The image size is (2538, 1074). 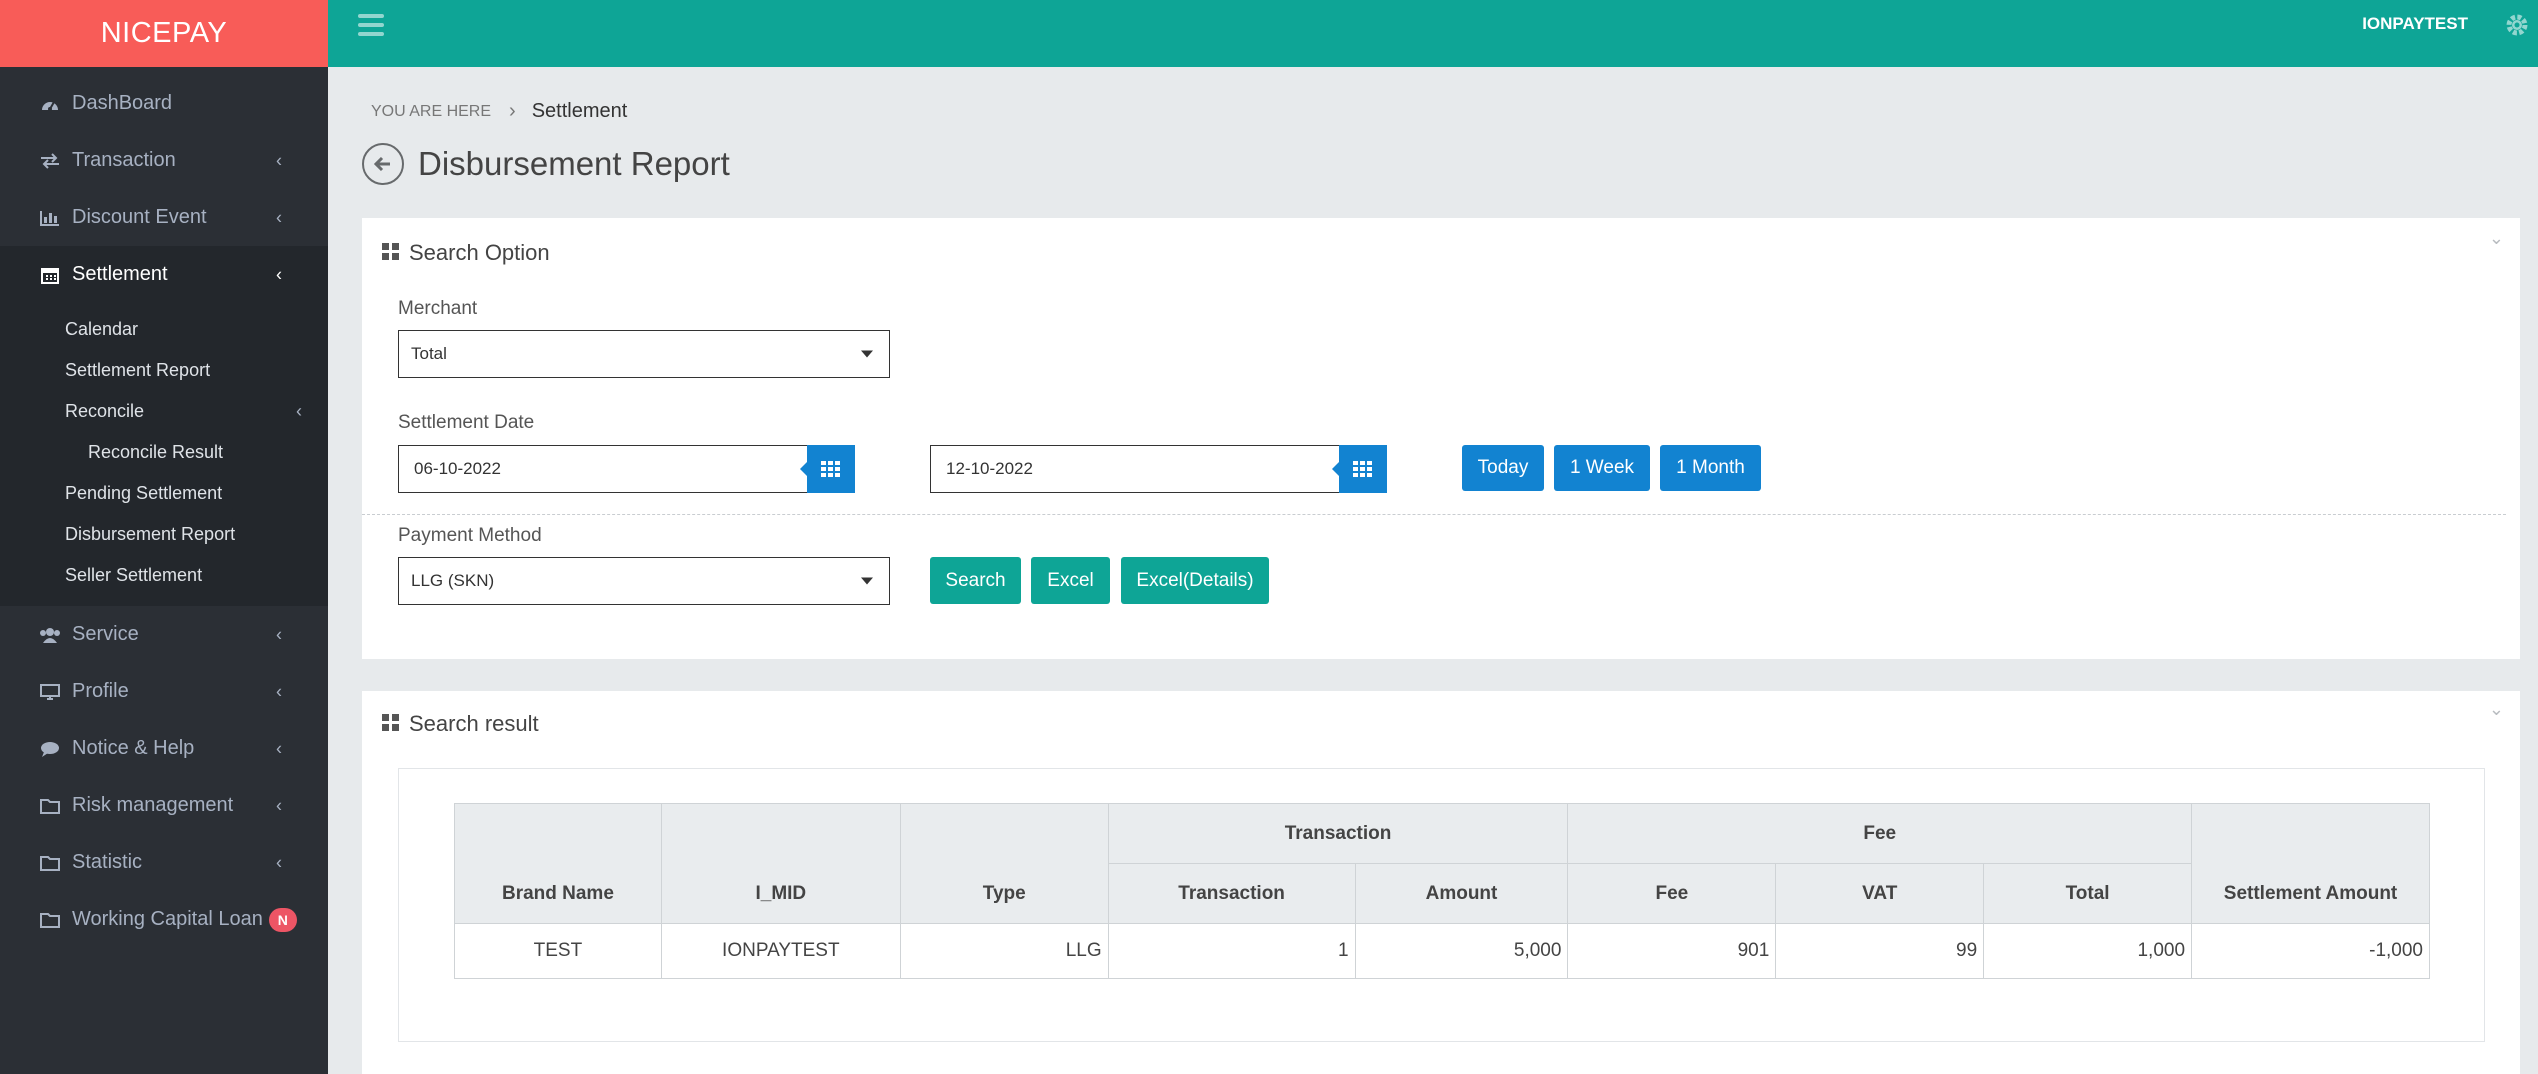 I want to click on sidebar-item-working-capital-loan: Working Capital Loan N, so click(x=164, y=919).